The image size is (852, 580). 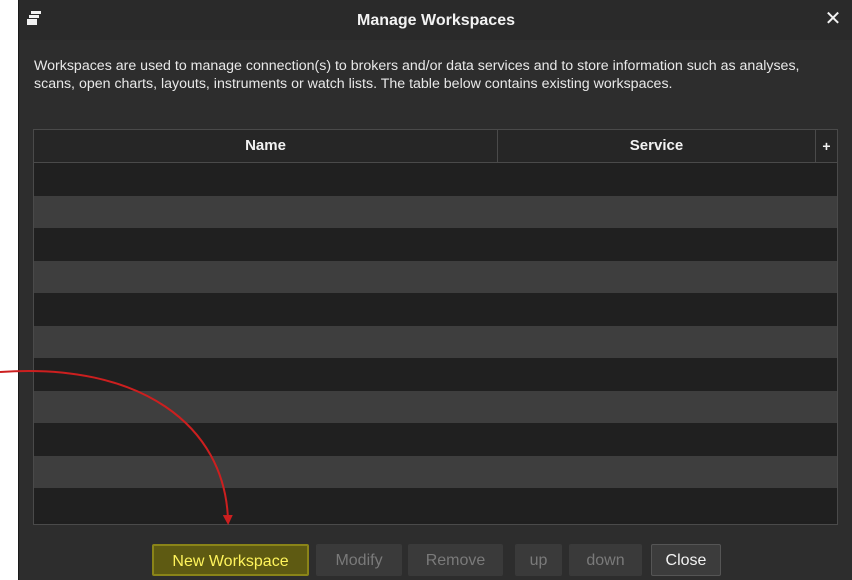 I want to click on column-header-name: Name, so click(x=266, y=146).